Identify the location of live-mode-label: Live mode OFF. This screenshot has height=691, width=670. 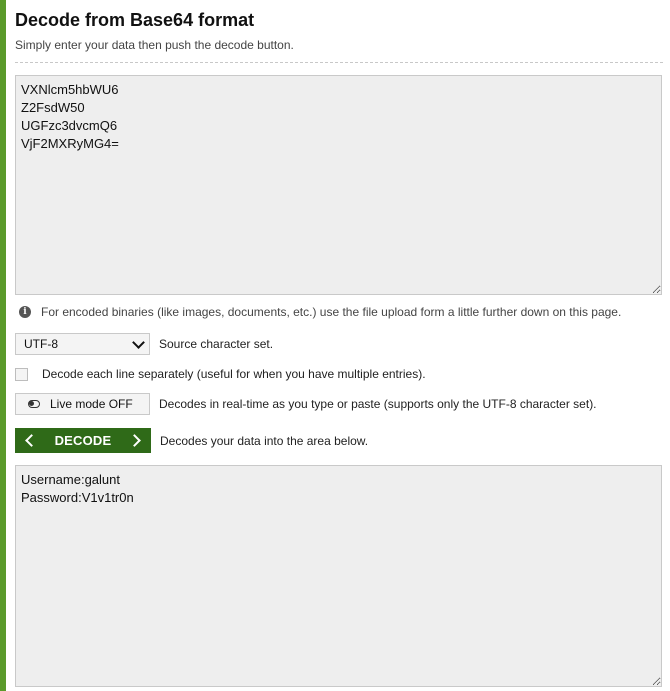
(91, 404).